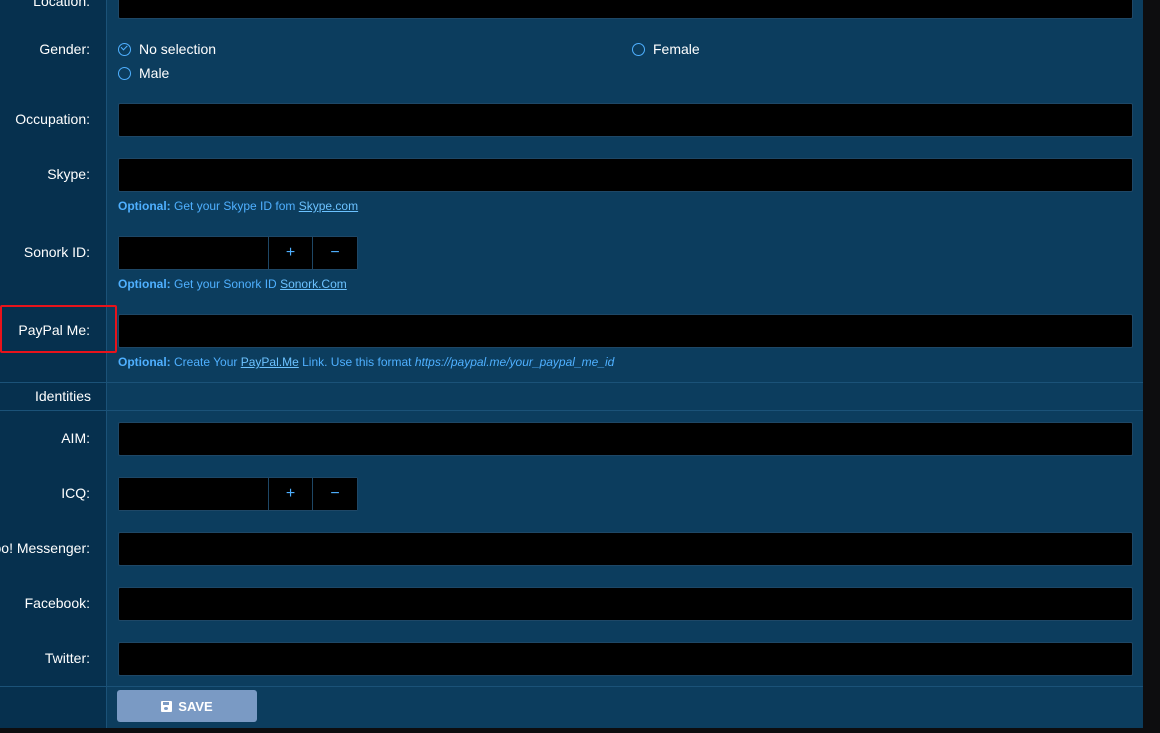  Describe the element at coordinates (625, 331) in the screenshot. I see `paypal-input` at that location.